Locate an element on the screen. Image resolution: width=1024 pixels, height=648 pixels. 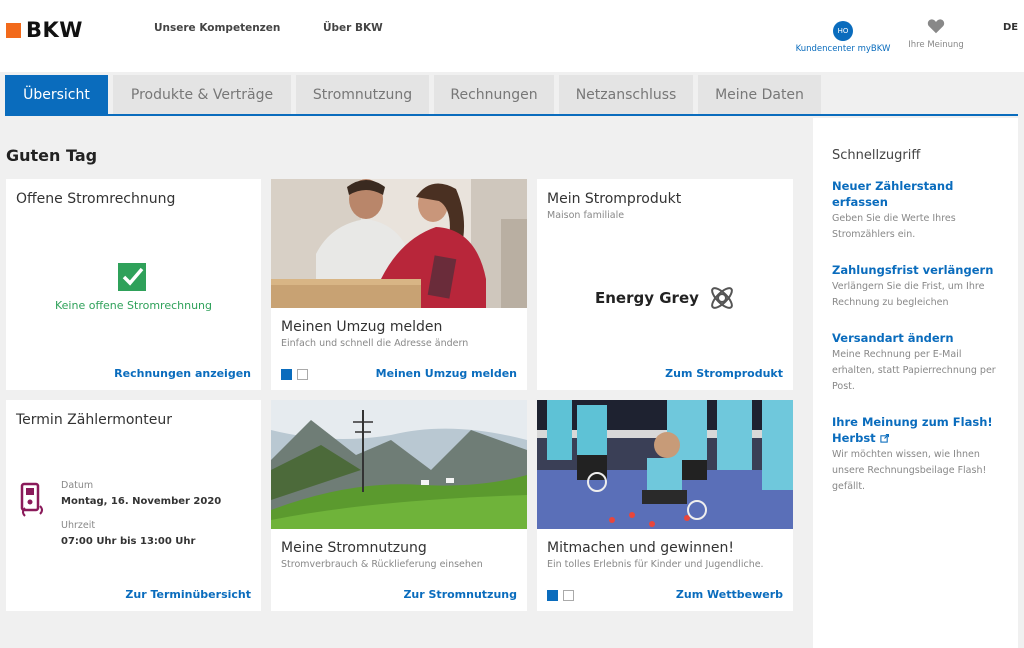
nav-unsere-kompetenzen: Unsere Kompetenzen is located at coordinates (217, 28).